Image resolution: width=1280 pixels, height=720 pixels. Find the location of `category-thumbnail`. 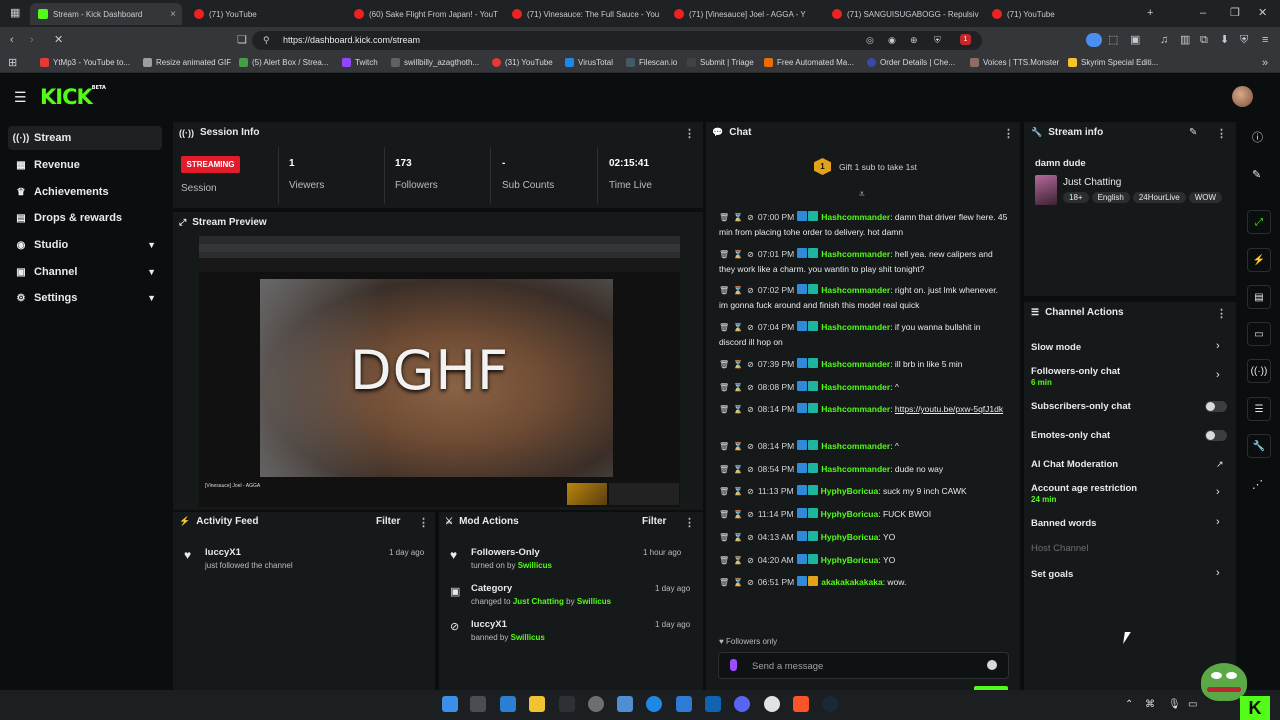

category-thumbnail is located at coordinates (1046, 190).